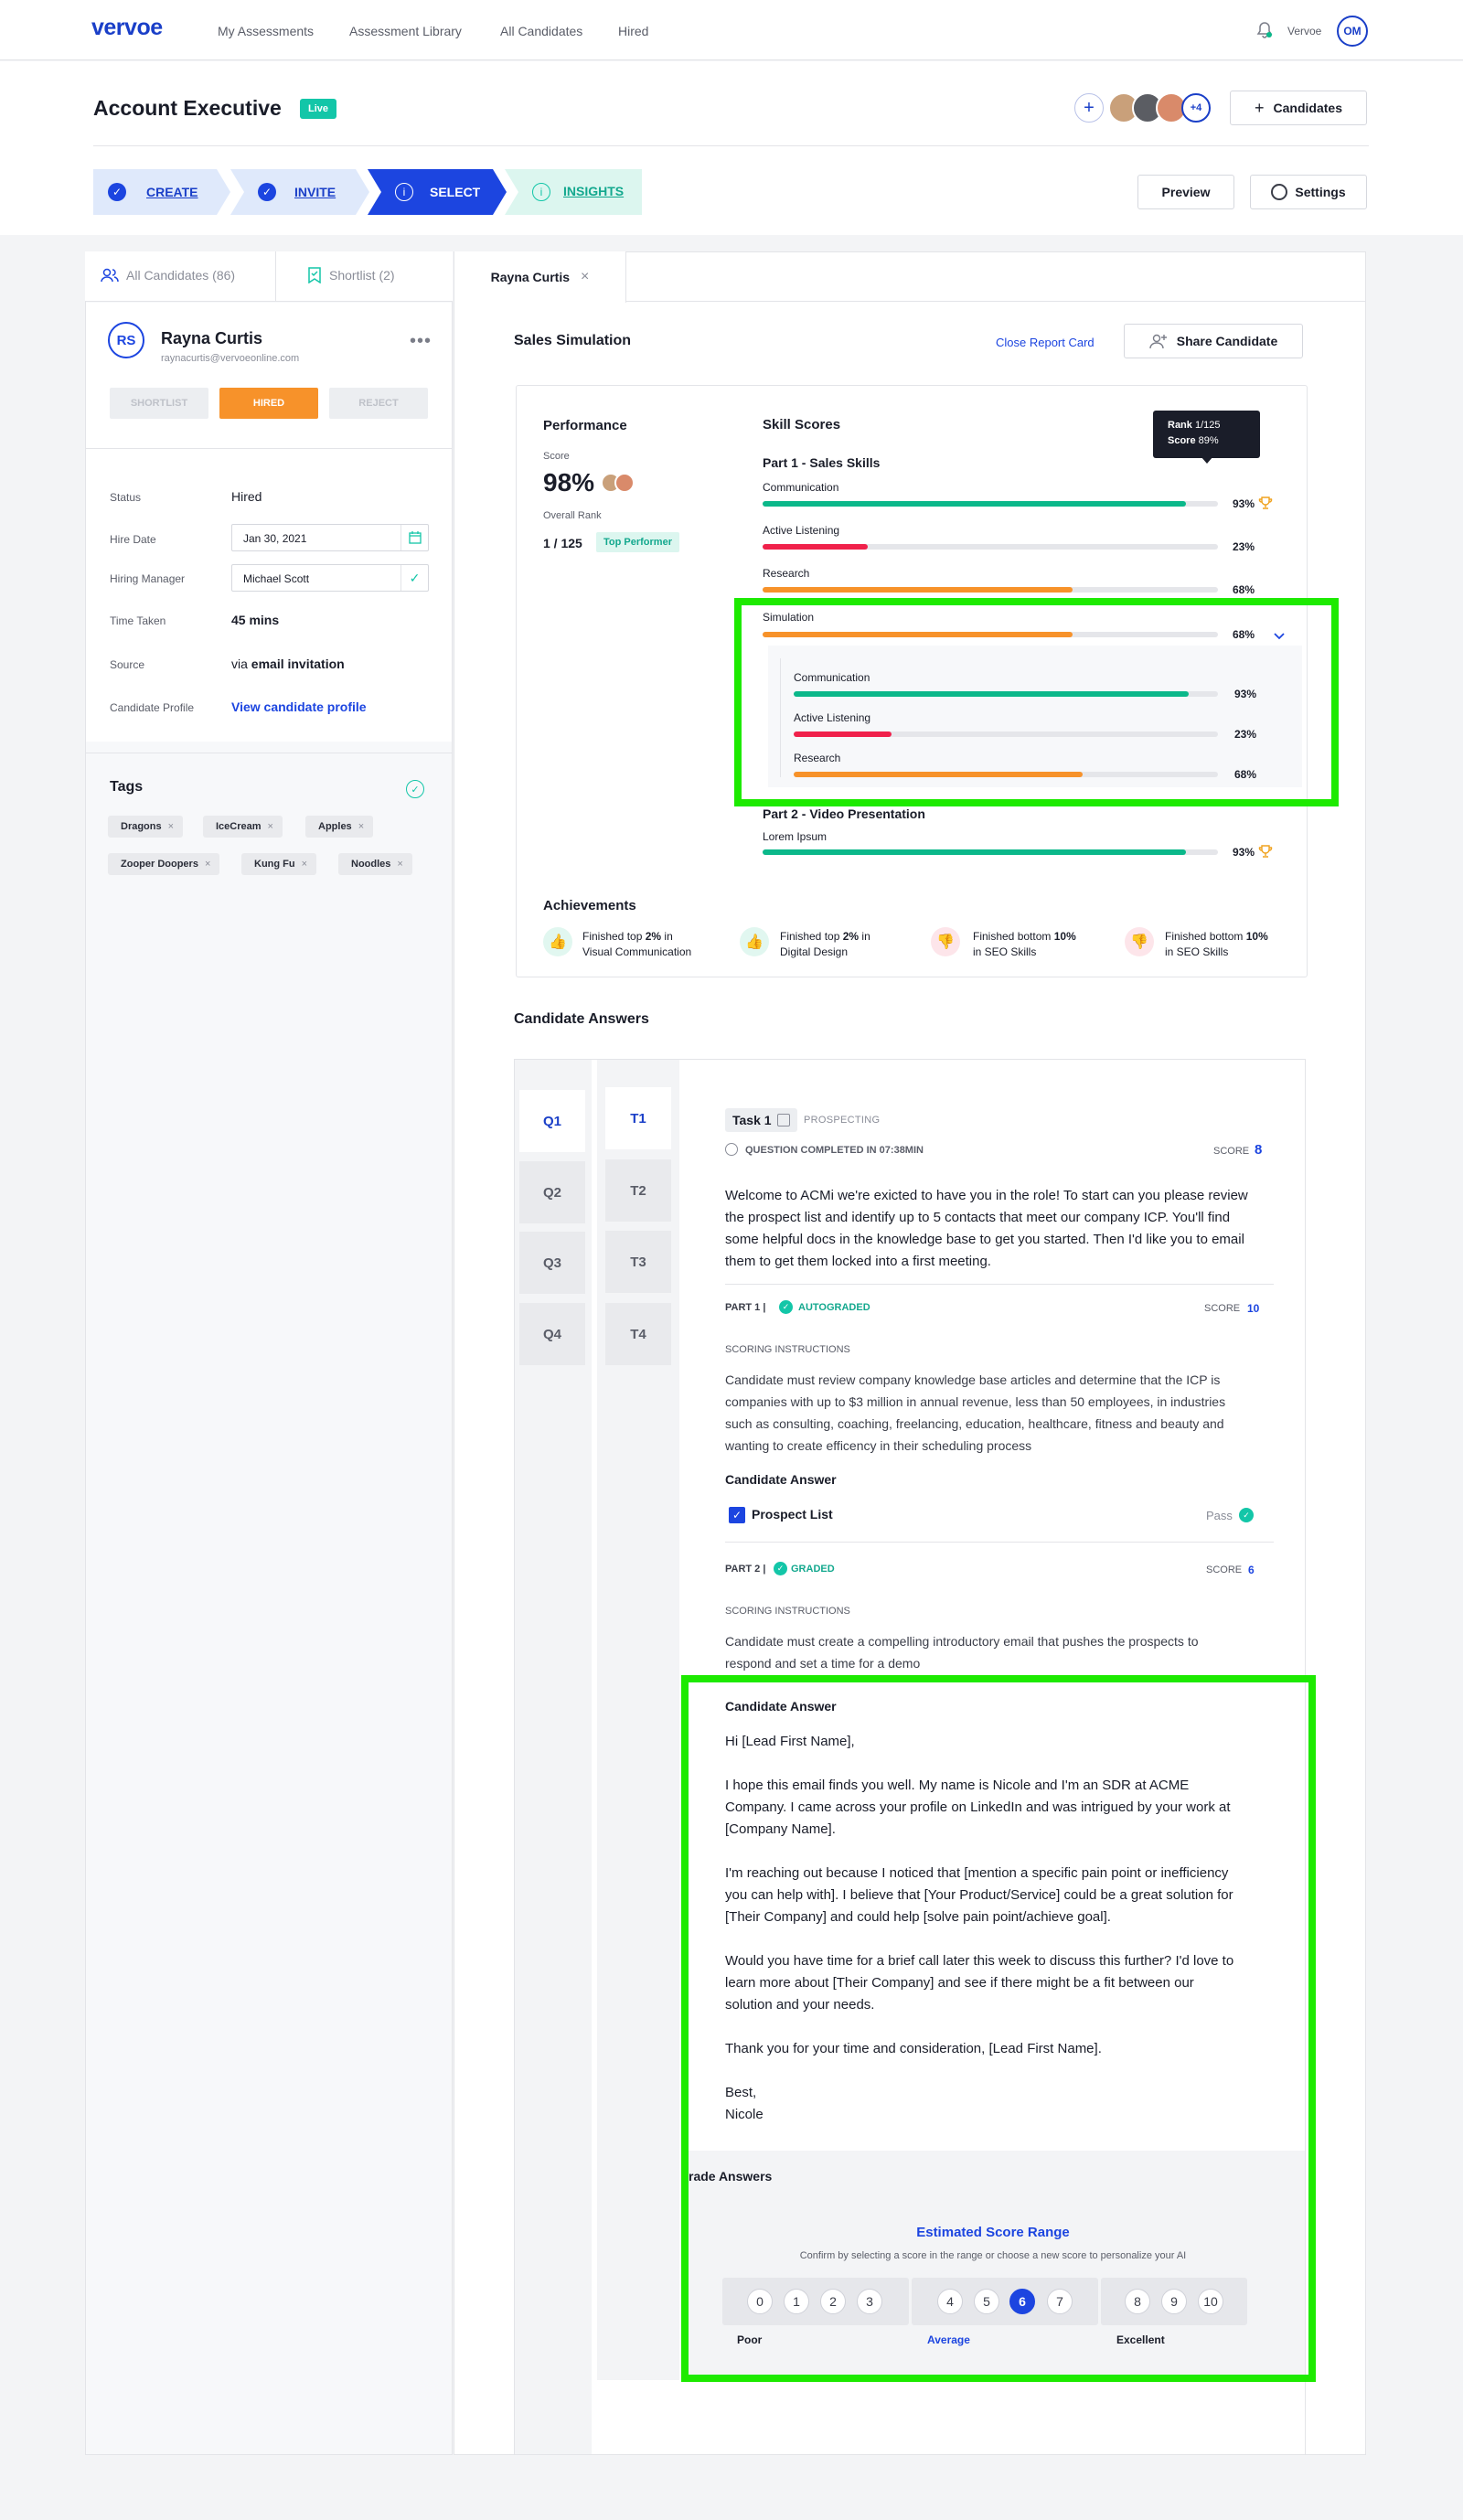 This screenshot has width=1463, height=2520. I want to click on source-method: email invitation, so click(298, 664).